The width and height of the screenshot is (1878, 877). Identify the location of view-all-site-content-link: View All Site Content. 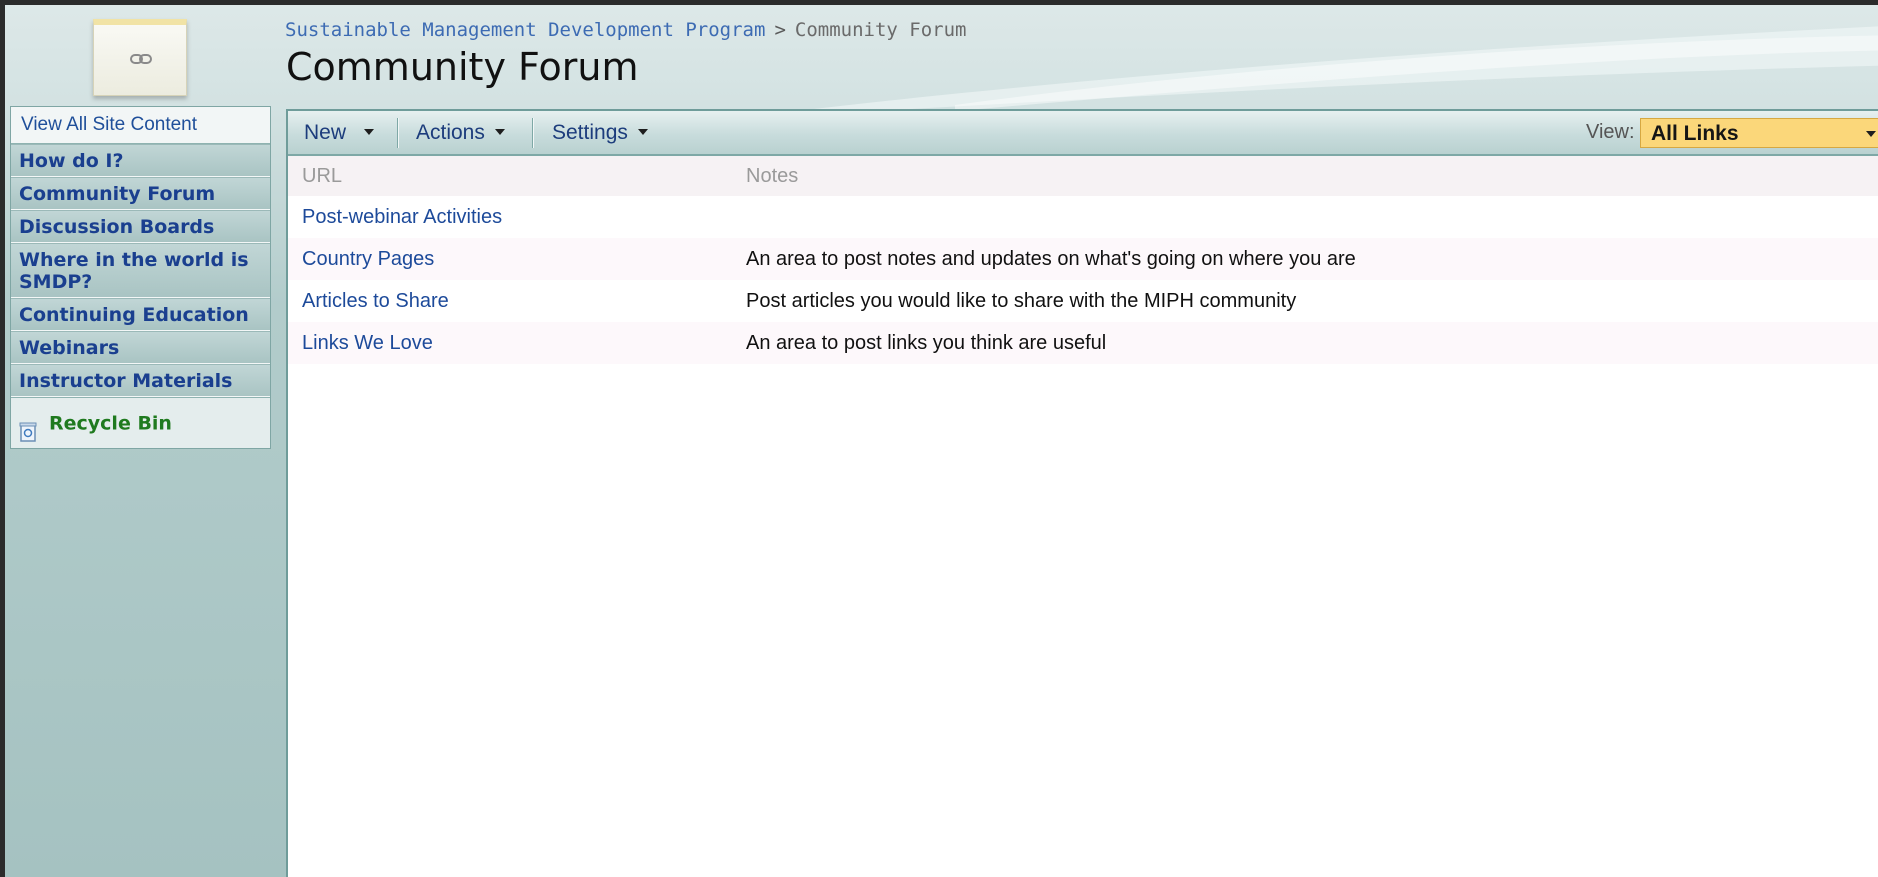
(140, 125).